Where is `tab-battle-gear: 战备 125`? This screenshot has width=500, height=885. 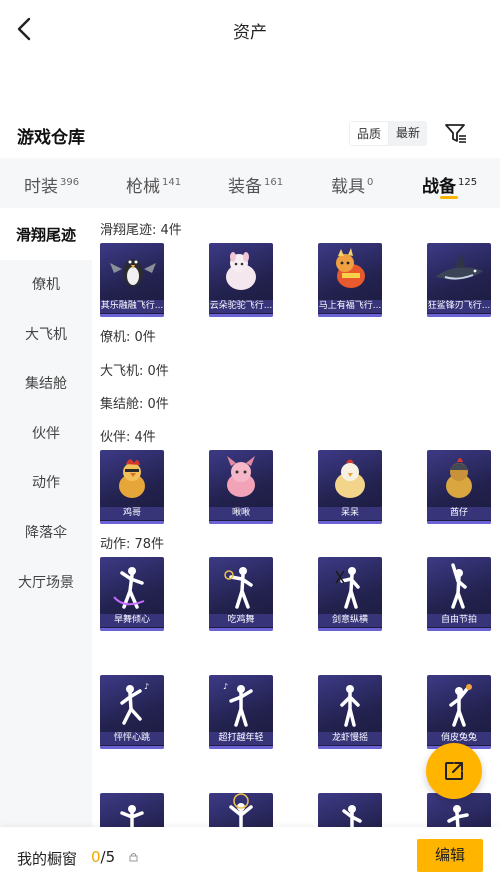 tab-battle-gear: 战备 125 is located at coordinates (449, 184).